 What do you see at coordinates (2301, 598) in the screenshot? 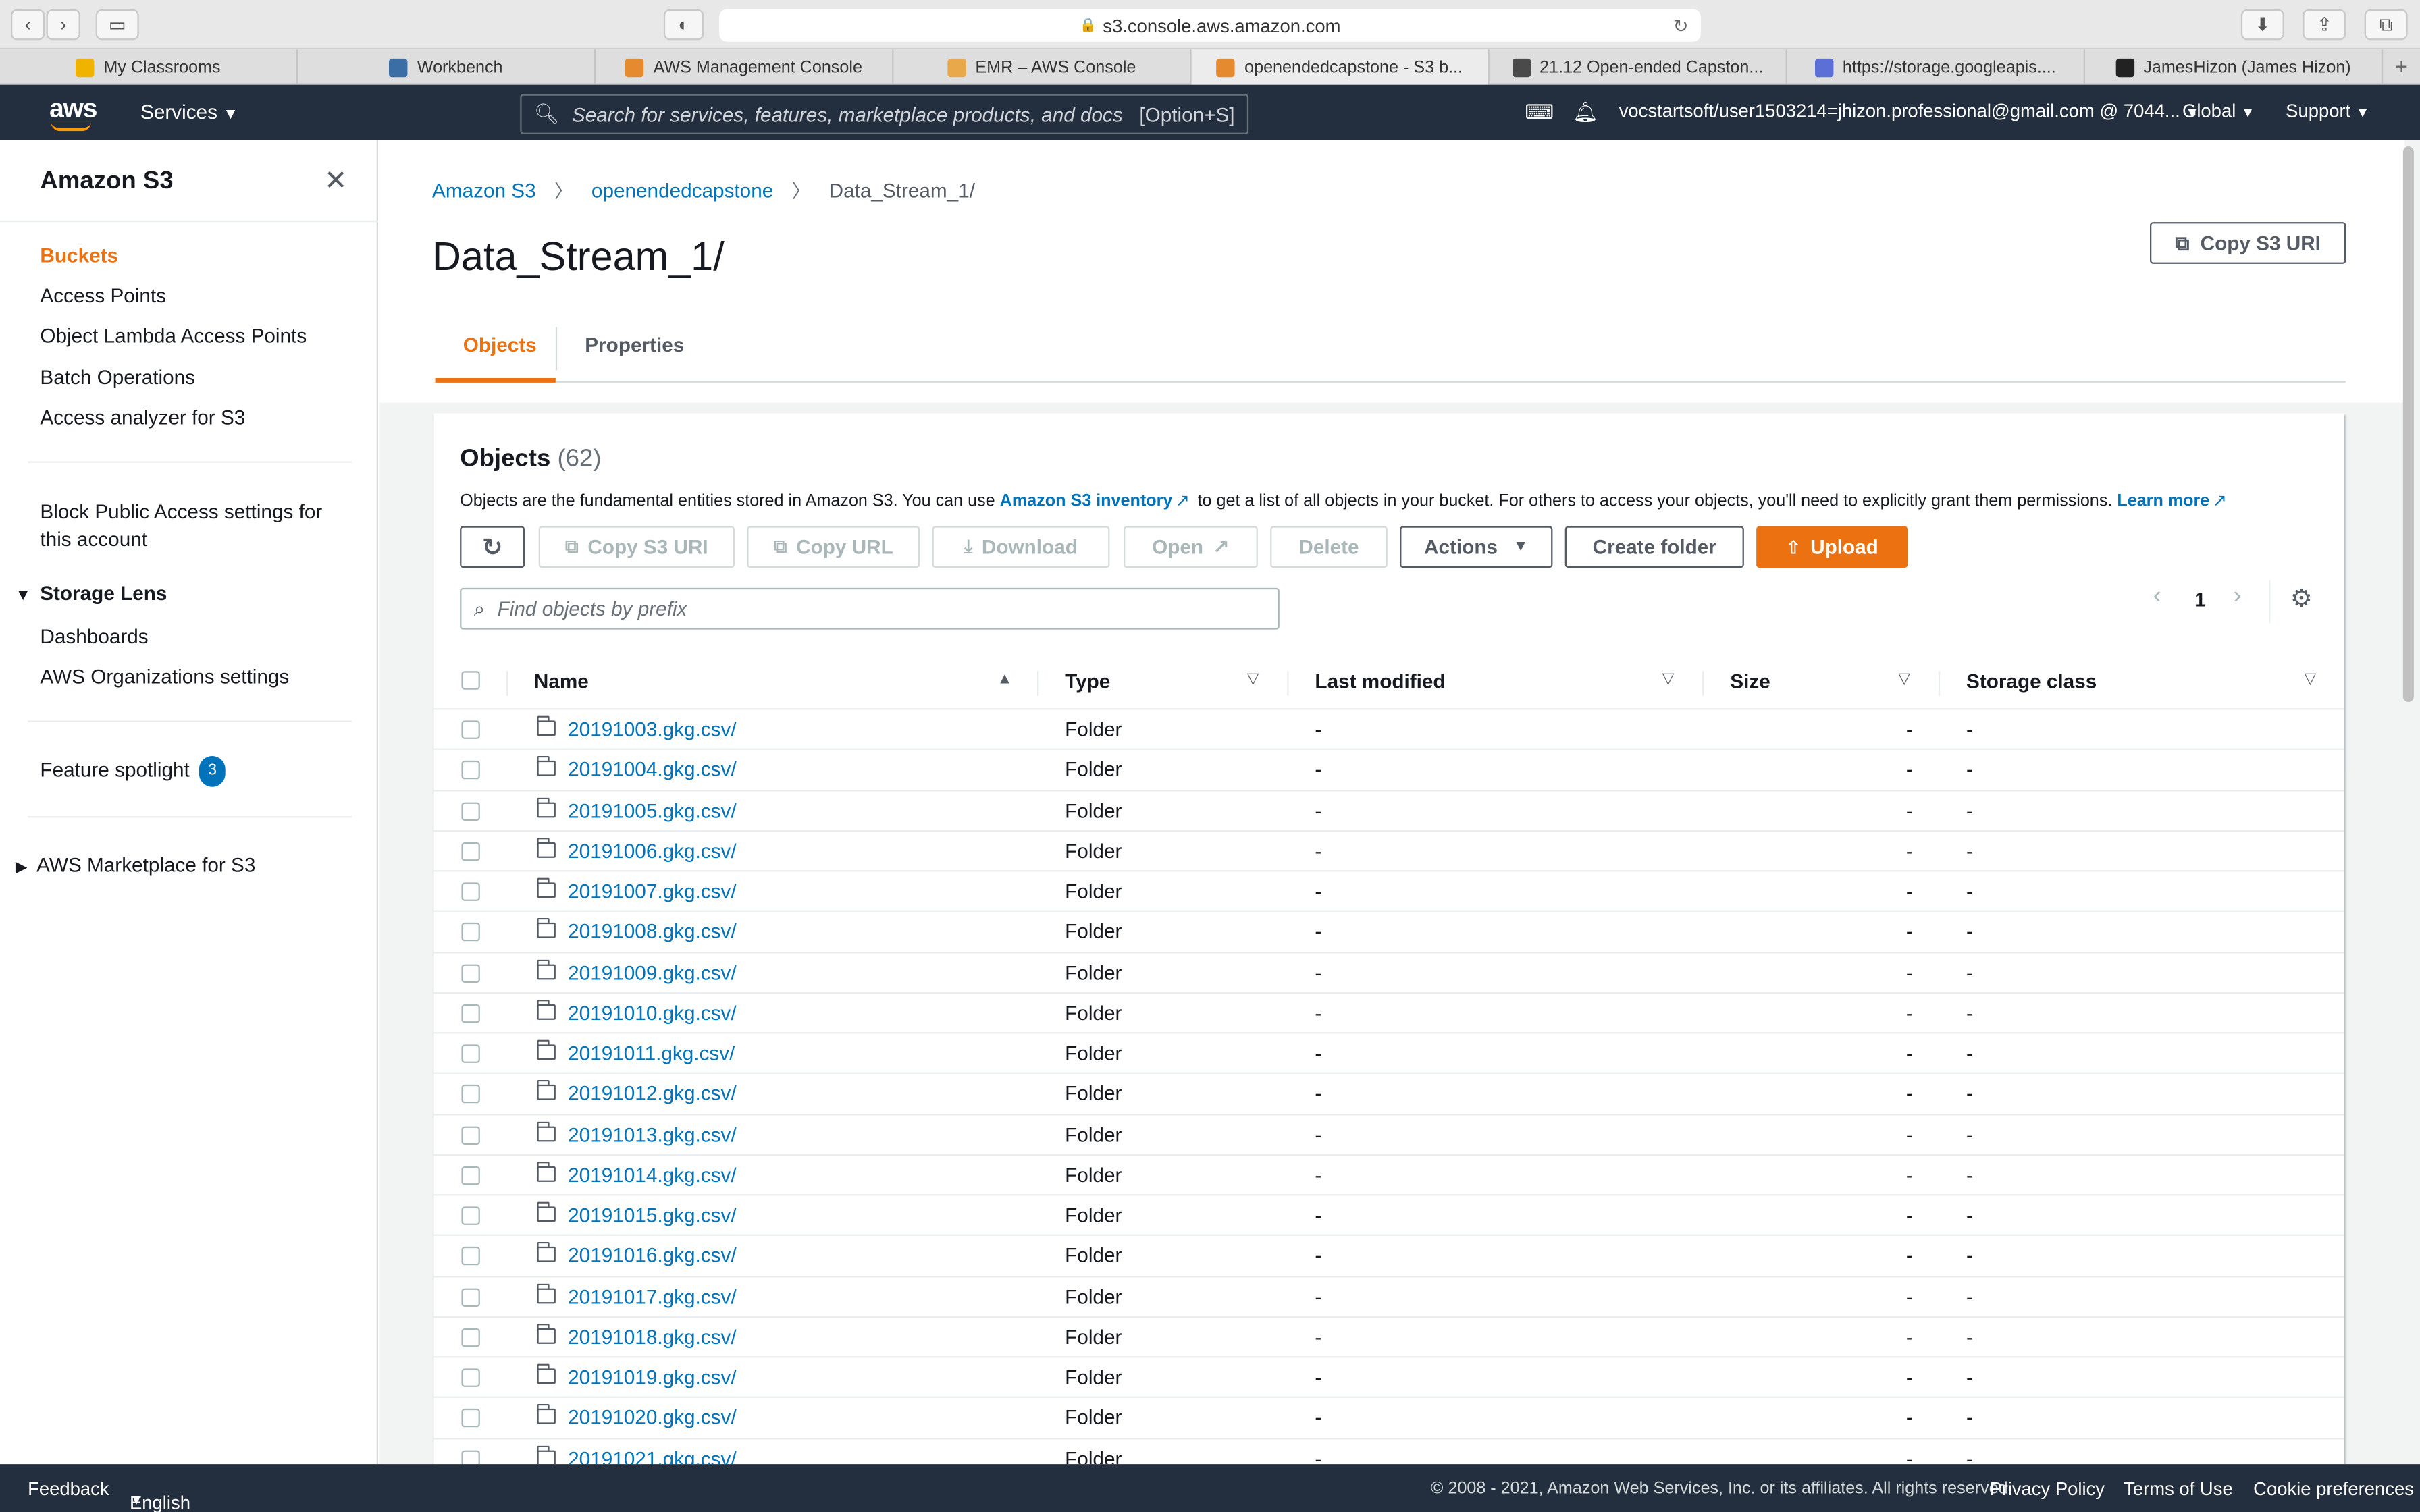
I see `gear-icon: ⚙` at bounding box center [2301, 598].